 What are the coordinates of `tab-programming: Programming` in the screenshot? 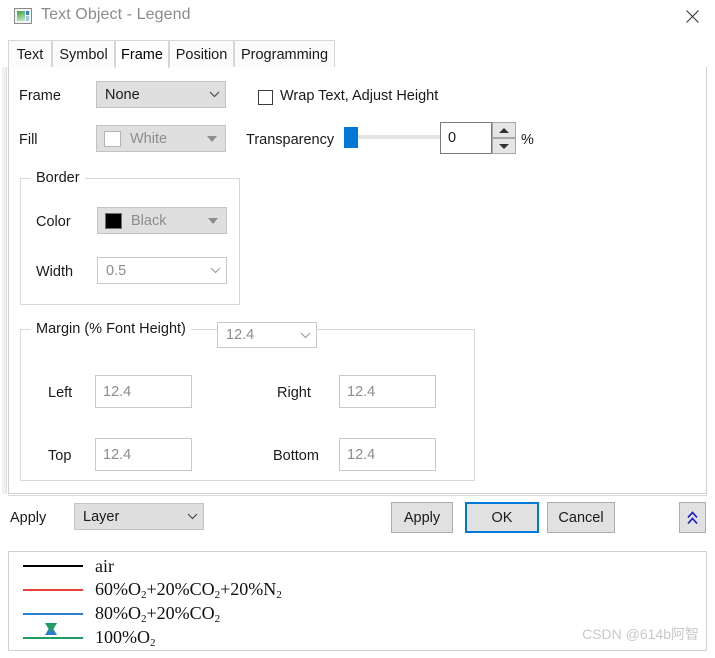 It's located at (284, 54).